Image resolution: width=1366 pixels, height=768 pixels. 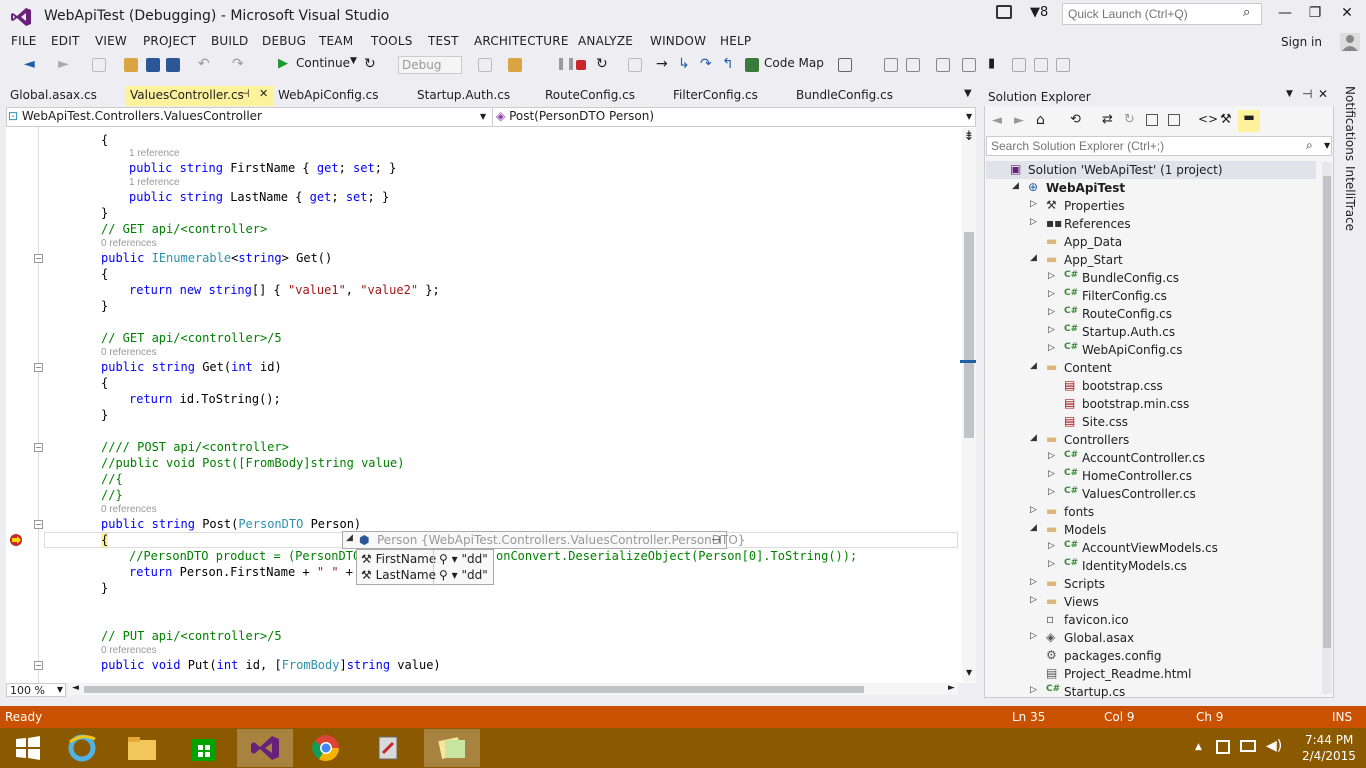 I want to click on member-dropdown-arrow-icon: ▼, so click(x=969, y=116).